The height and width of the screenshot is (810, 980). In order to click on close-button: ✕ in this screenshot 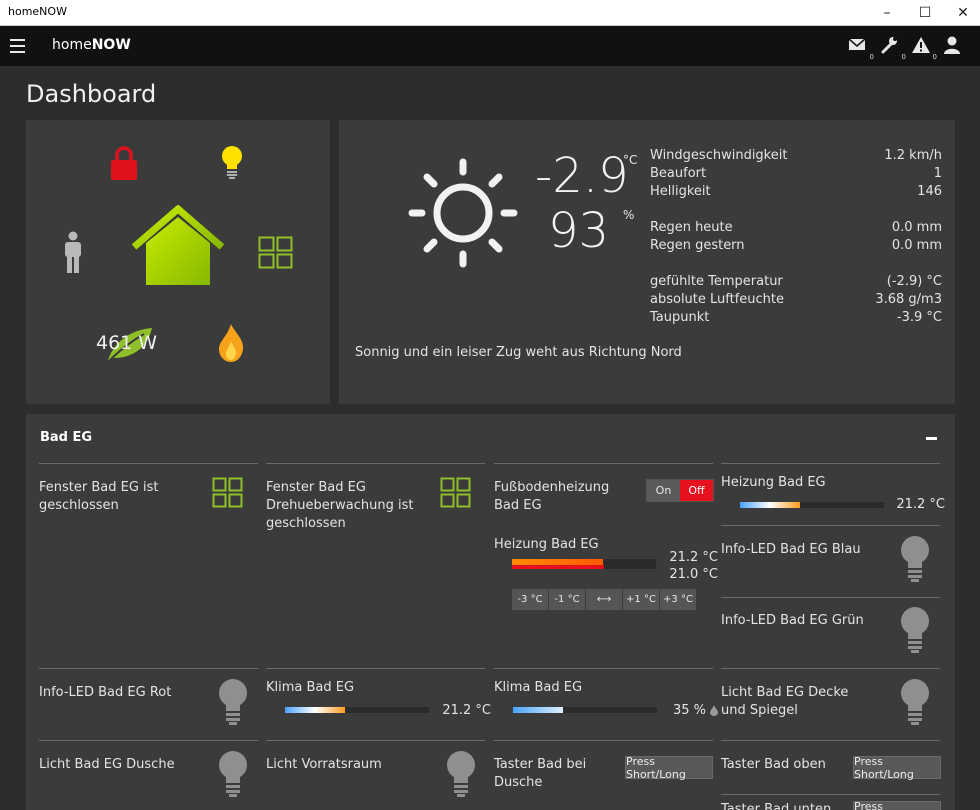, I will do `click(960, 13)`.